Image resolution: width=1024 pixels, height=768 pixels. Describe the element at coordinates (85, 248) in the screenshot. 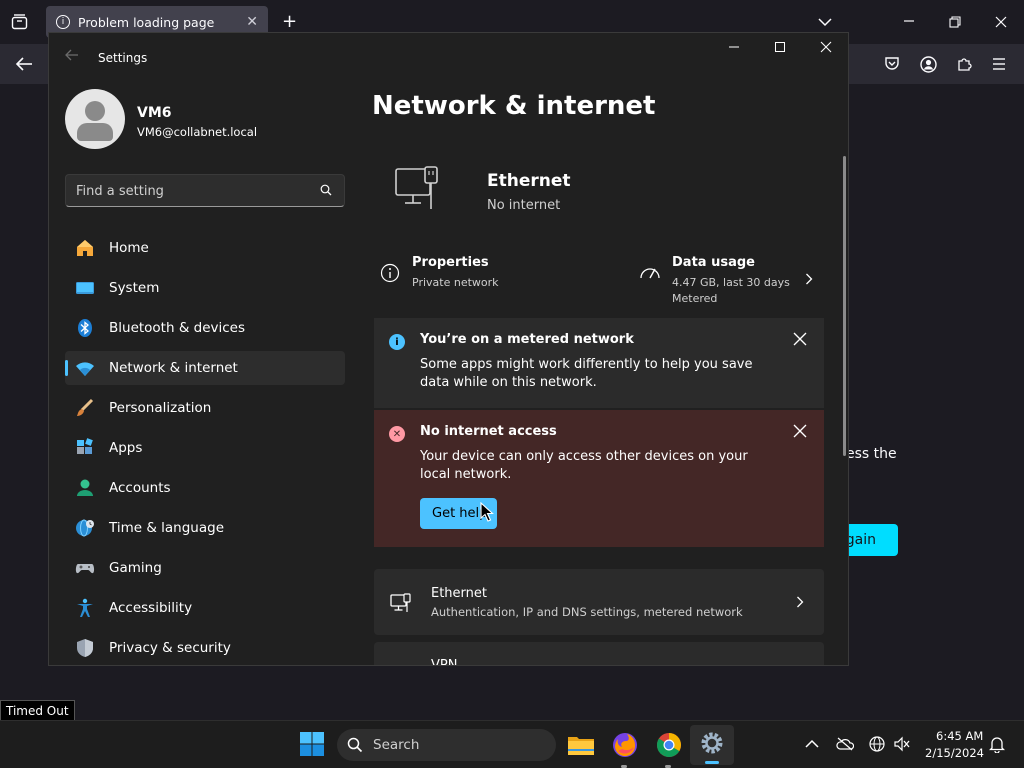

I see `home-icon` at that location.